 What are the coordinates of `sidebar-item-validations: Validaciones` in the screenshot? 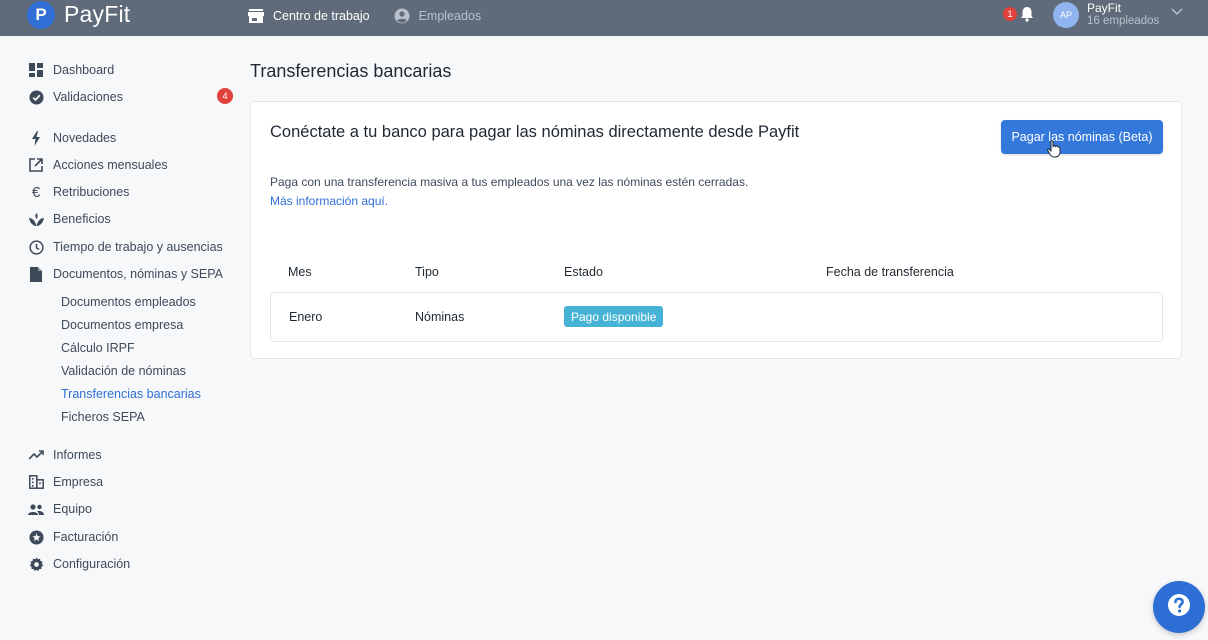 It's located at (75, 97).